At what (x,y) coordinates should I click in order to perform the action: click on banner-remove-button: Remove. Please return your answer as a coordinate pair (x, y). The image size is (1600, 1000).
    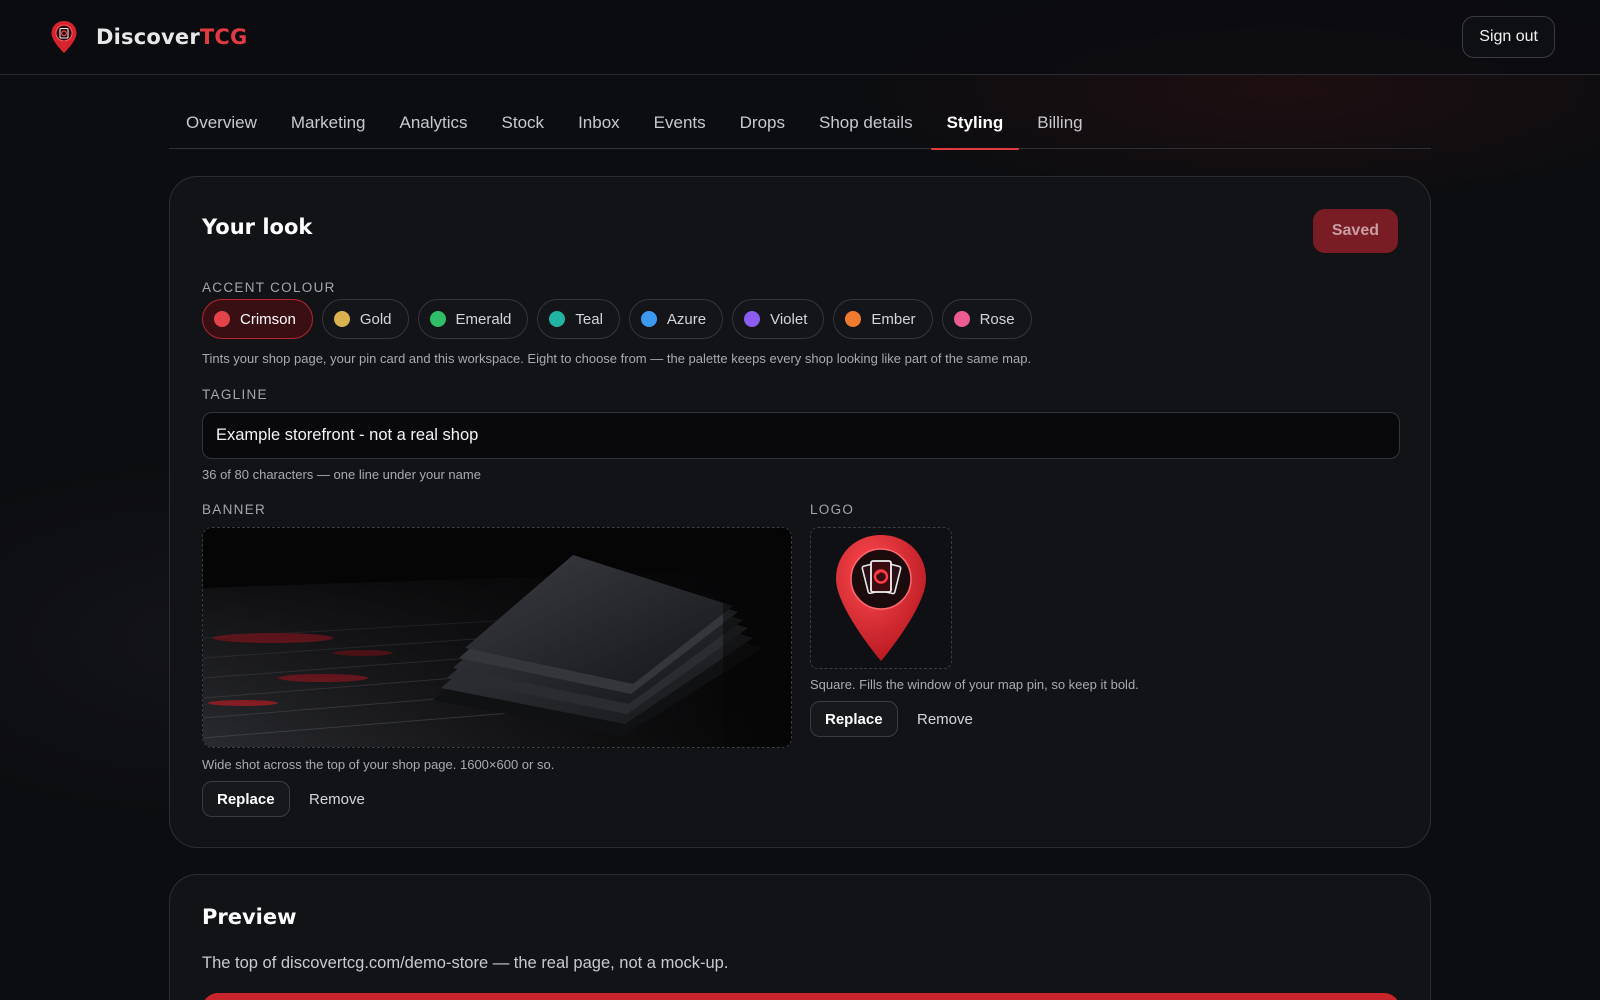
    Looking at the image, I should click on (337, 799).